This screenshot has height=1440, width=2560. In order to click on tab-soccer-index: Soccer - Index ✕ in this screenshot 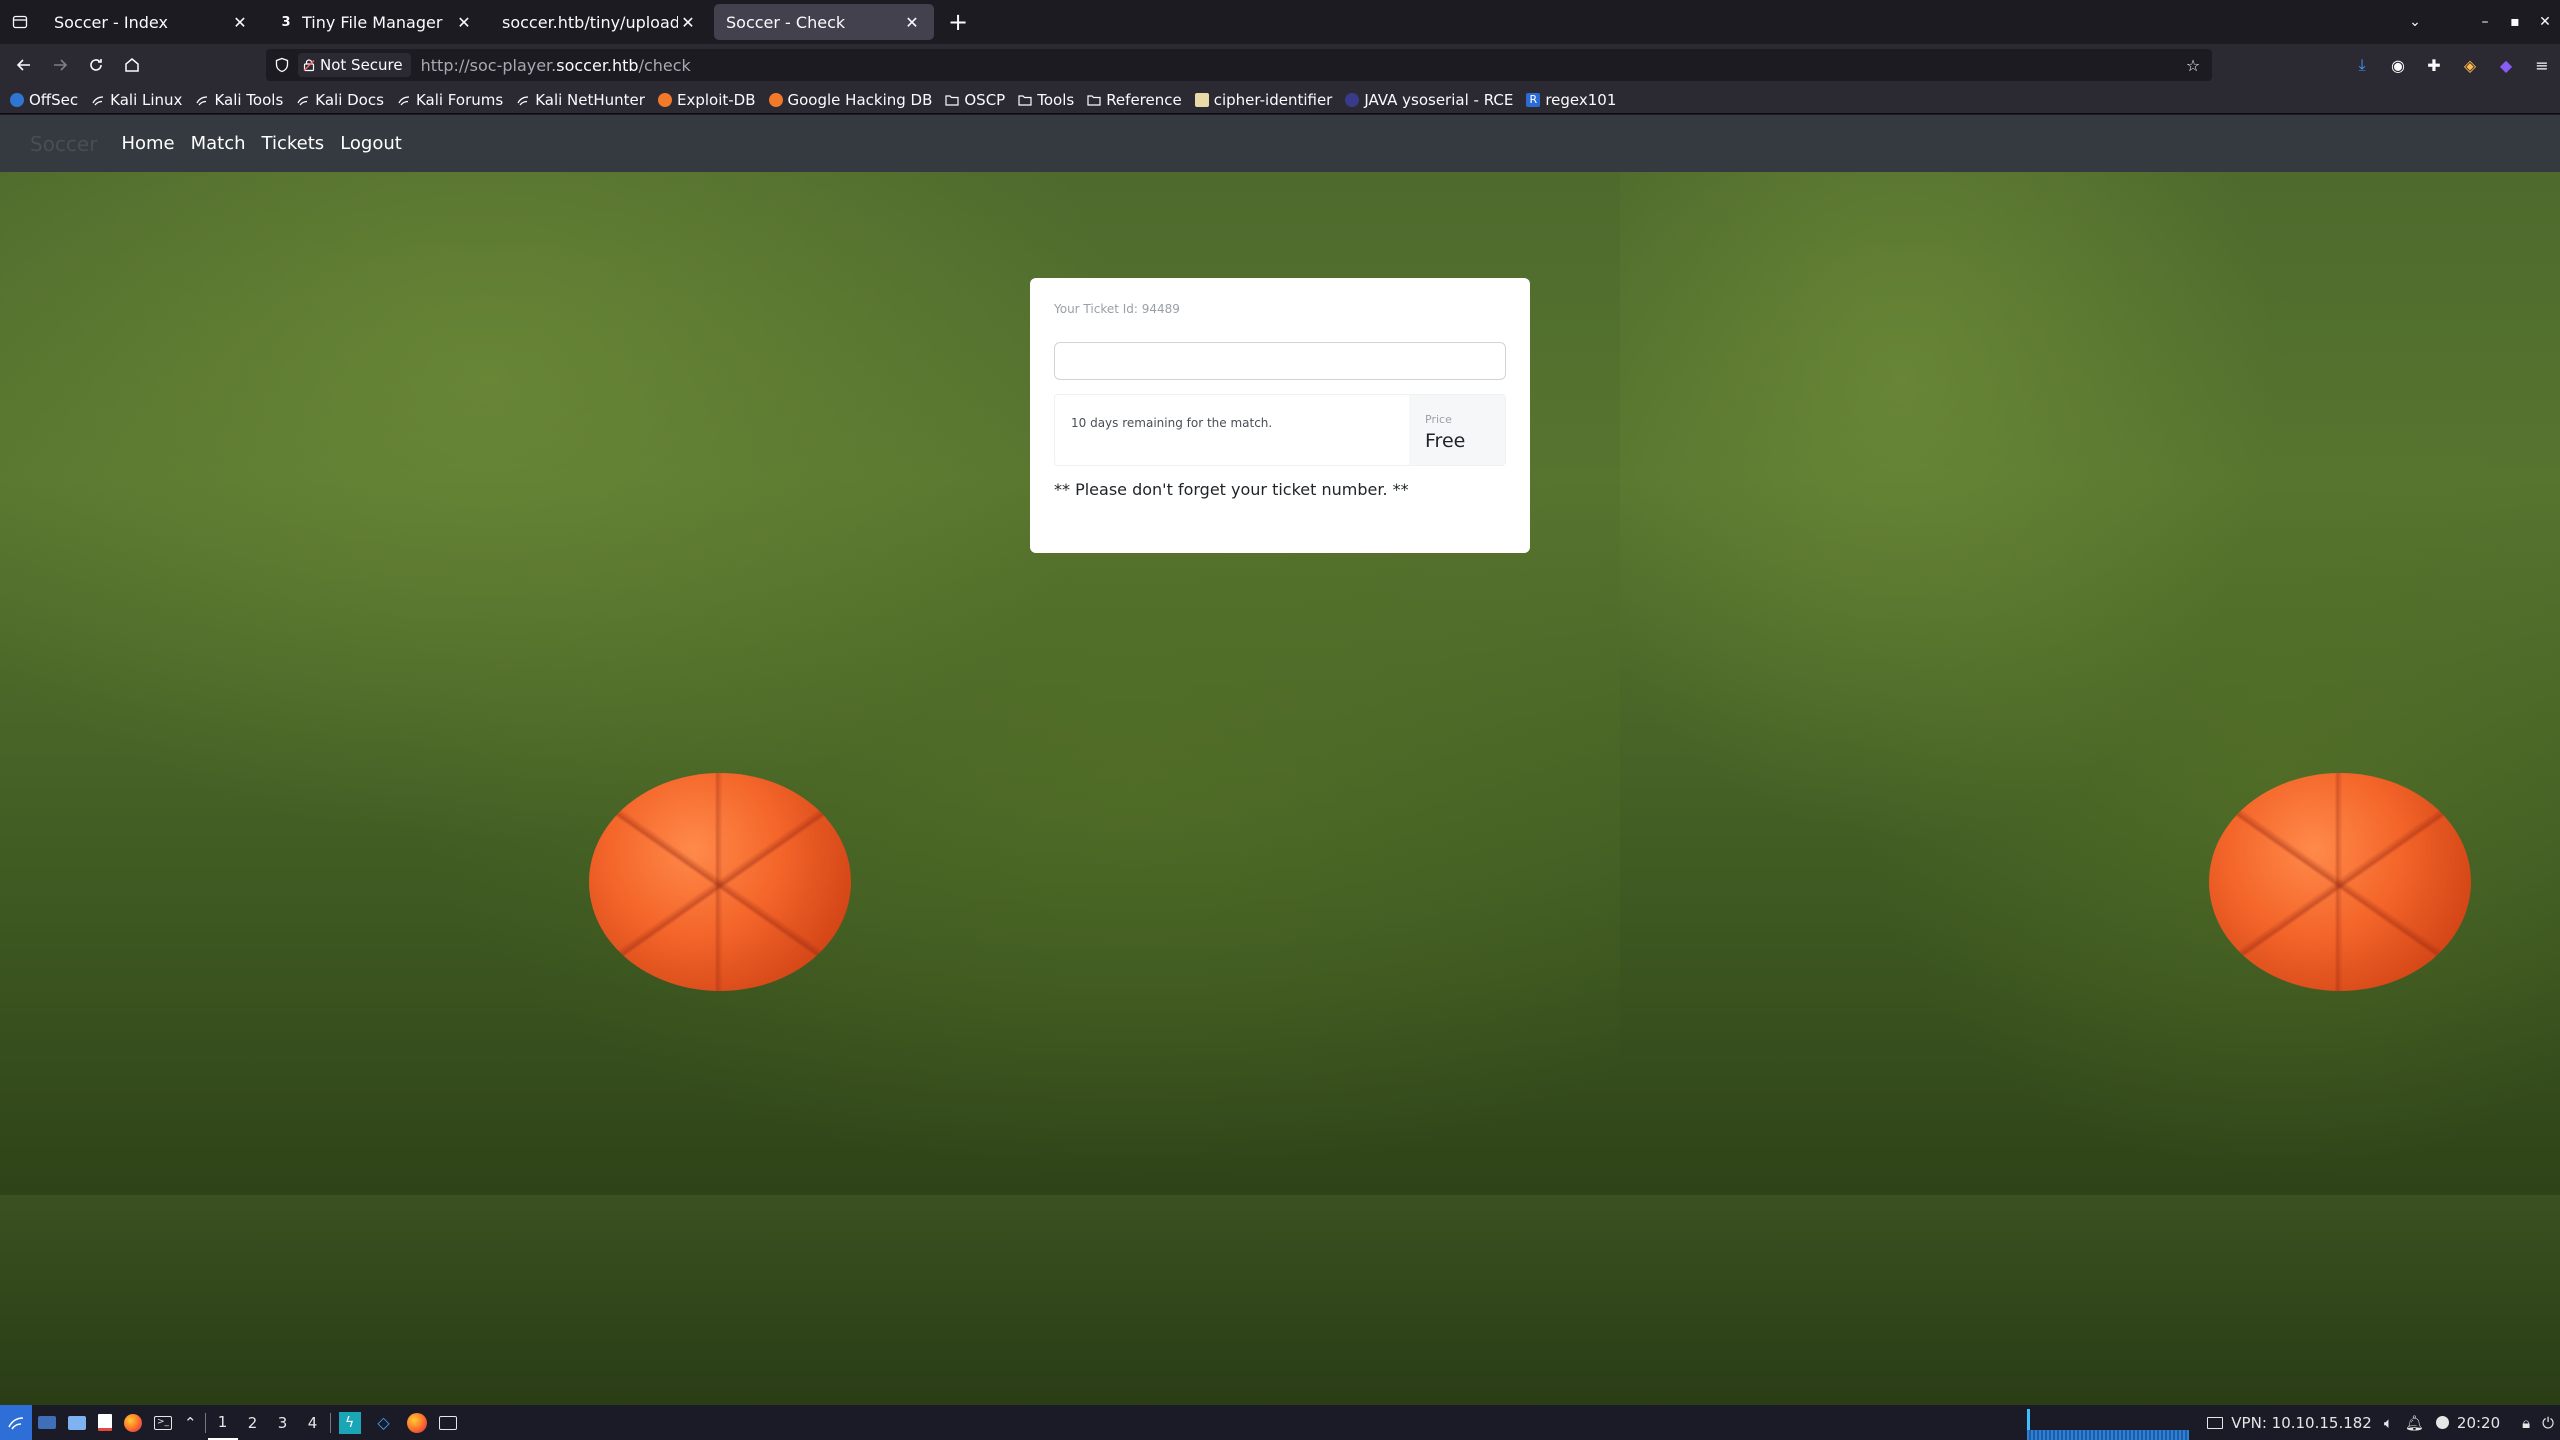, I will do `click(152, 22)`.